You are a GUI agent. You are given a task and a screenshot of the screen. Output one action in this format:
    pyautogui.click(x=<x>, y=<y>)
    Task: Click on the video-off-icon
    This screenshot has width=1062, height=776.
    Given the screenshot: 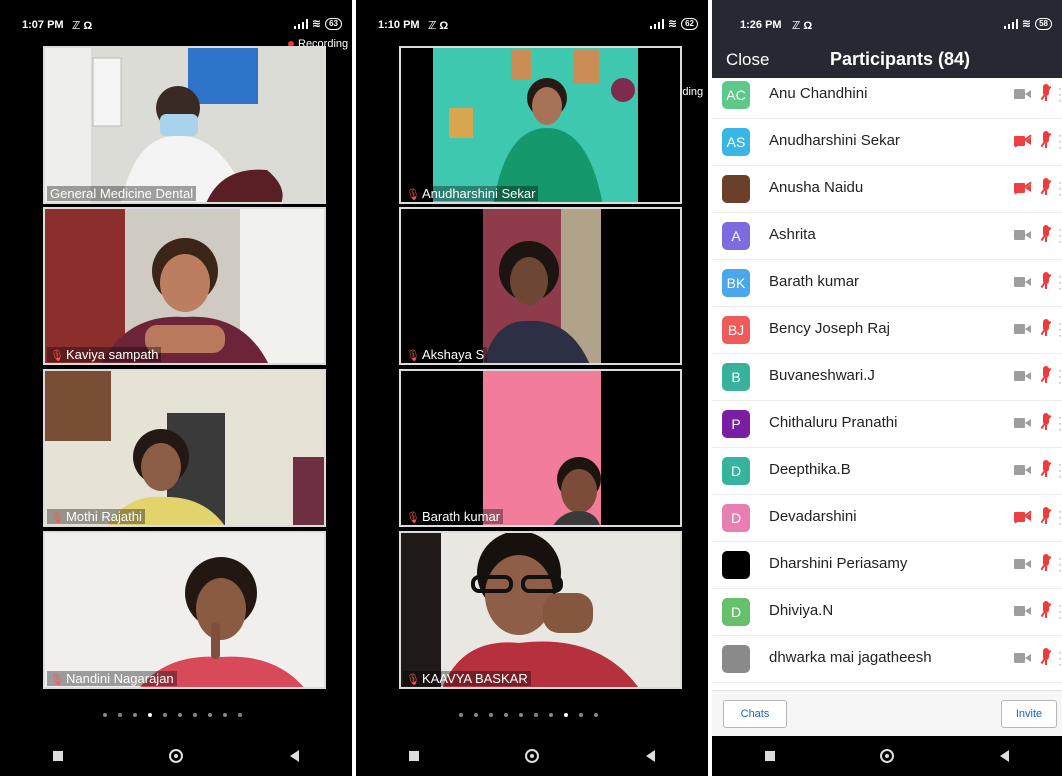 What is the action you would take?
    pyautogui.click(x=1023, y=141)
    